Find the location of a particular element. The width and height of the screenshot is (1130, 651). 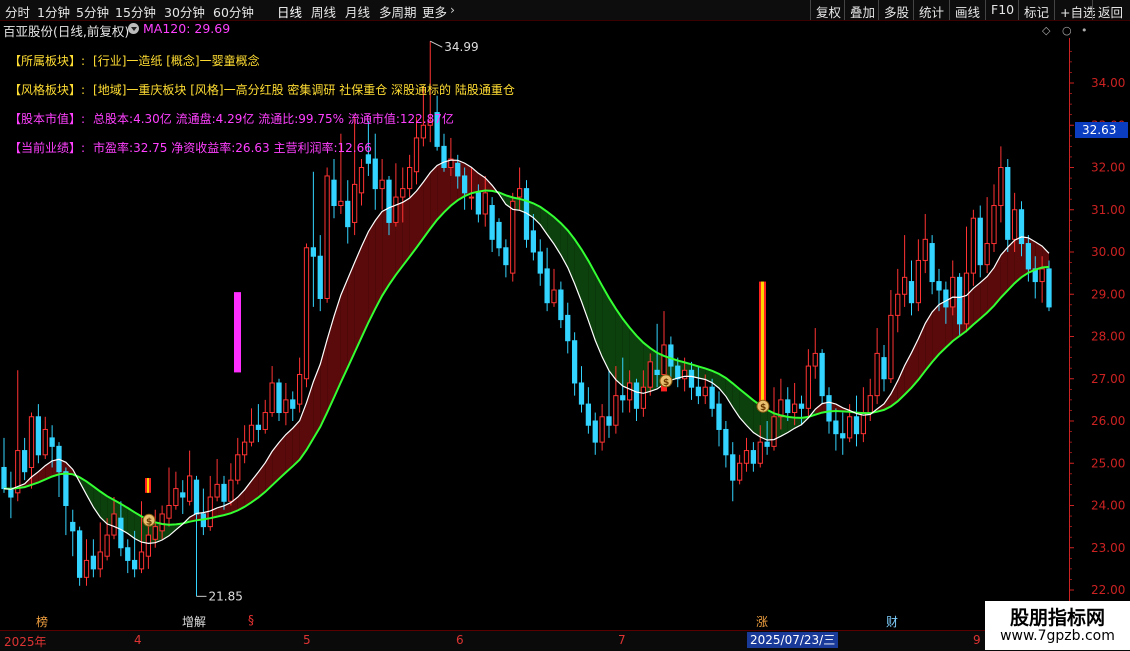

tab-multi-period: 多周期 is located at coordinates (398, 11).